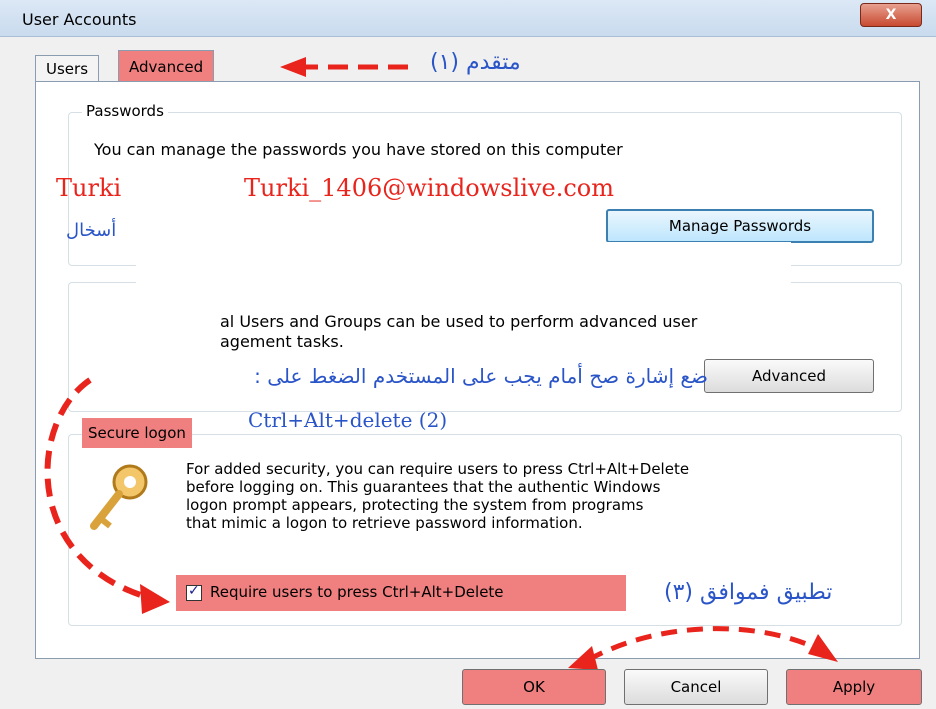 This screenshot has height=709, width=936. Describe the element at coordinates (534, 687) in the screenshot. I see `ok-button: OK` at that location.